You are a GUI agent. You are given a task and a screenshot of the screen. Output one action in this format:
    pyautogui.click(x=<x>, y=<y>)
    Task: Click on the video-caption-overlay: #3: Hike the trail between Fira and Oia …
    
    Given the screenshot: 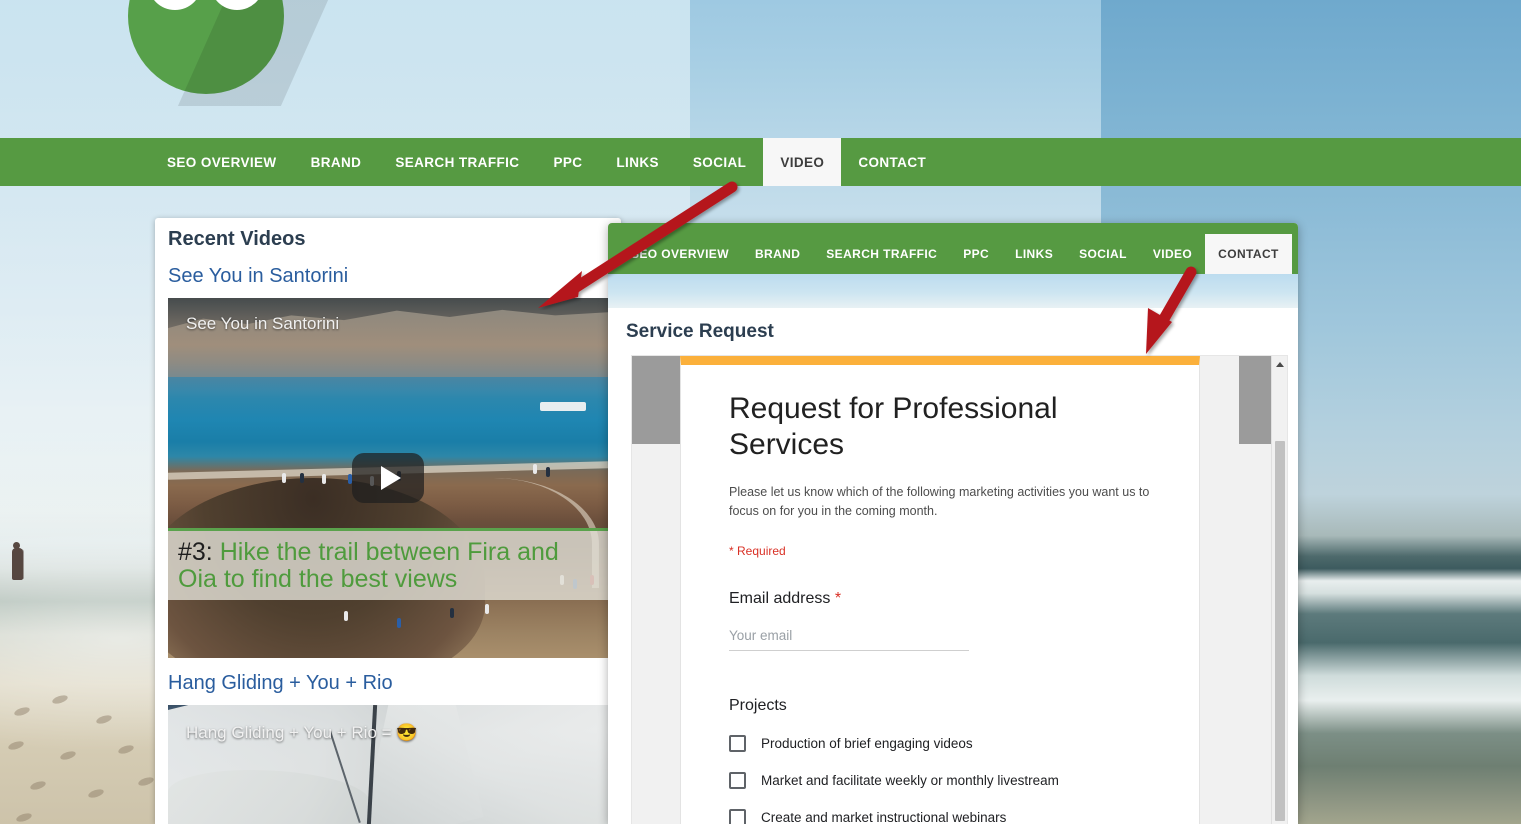 What is the action you would take?
    pyautogui.click(x=388, y=564)
    